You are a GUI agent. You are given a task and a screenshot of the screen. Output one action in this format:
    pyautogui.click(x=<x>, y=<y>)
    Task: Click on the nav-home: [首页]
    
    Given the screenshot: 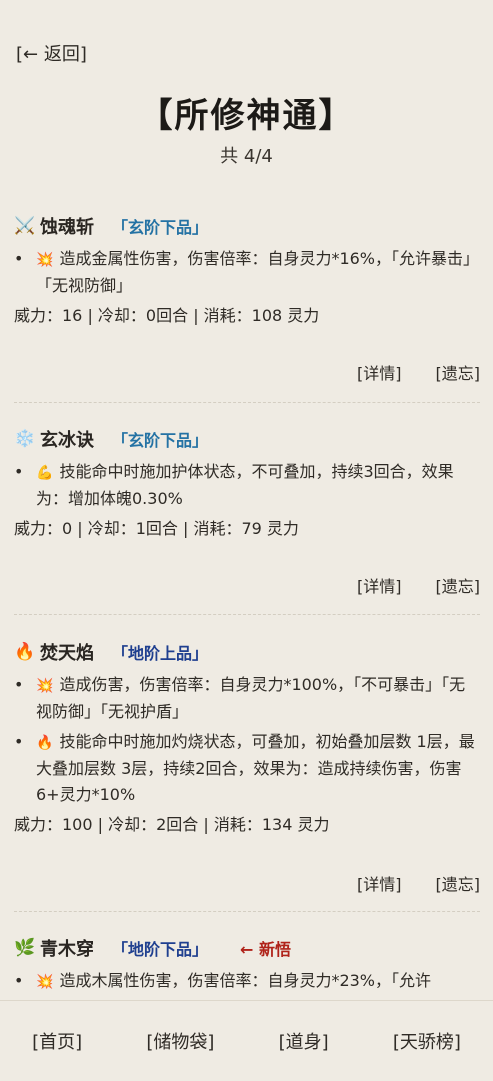 What is the action you would take?
    pyautogui.click(x=57, y=1041)
    